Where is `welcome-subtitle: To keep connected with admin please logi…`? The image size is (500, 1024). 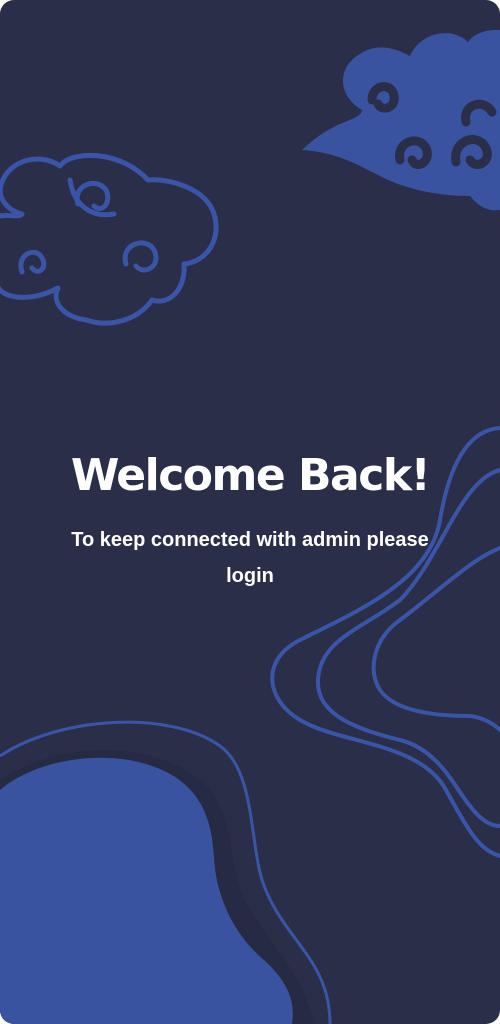 welcome-subtitle: To keep connected with admin please logi… is located at coordinates (250, 558).